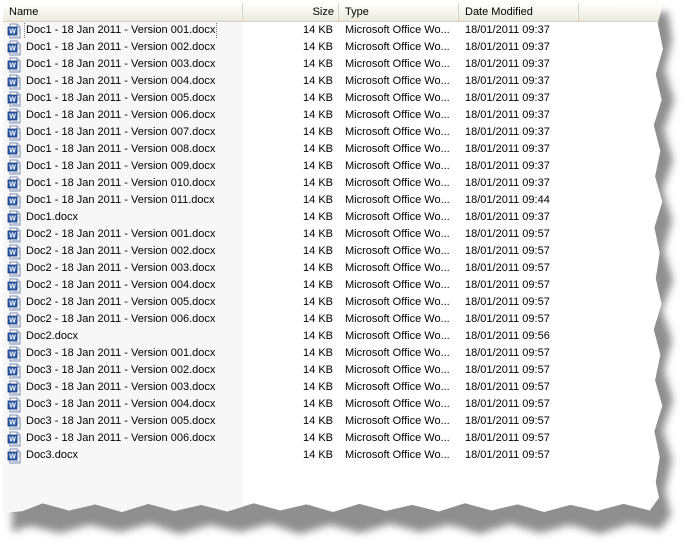 This screenshot has height=558, width=685. I want to click on file-name-cell: W Doc1 - 18 Jan 2011 - Version 001.docx, so click(123, 30).